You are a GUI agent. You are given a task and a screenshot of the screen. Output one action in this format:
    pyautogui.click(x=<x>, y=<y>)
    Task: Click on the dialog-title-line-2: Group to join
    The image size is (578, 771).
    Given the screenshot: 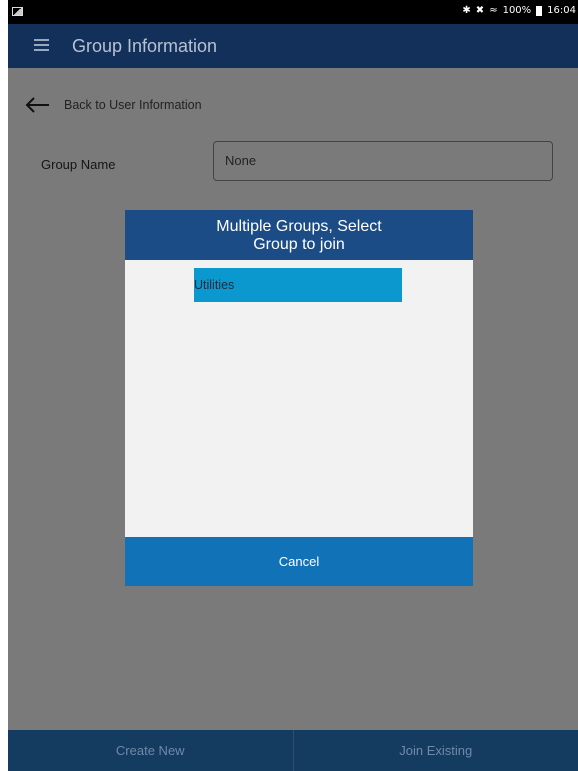 What is the action you would take?
    pyautogui.click(x=299, y=244)
    